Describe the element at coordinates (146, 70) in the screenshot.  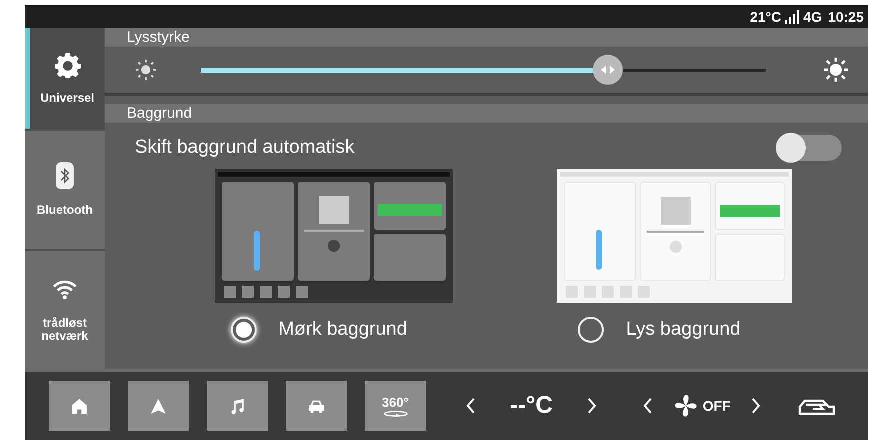
I see `dim-brightness-icon` at that location.